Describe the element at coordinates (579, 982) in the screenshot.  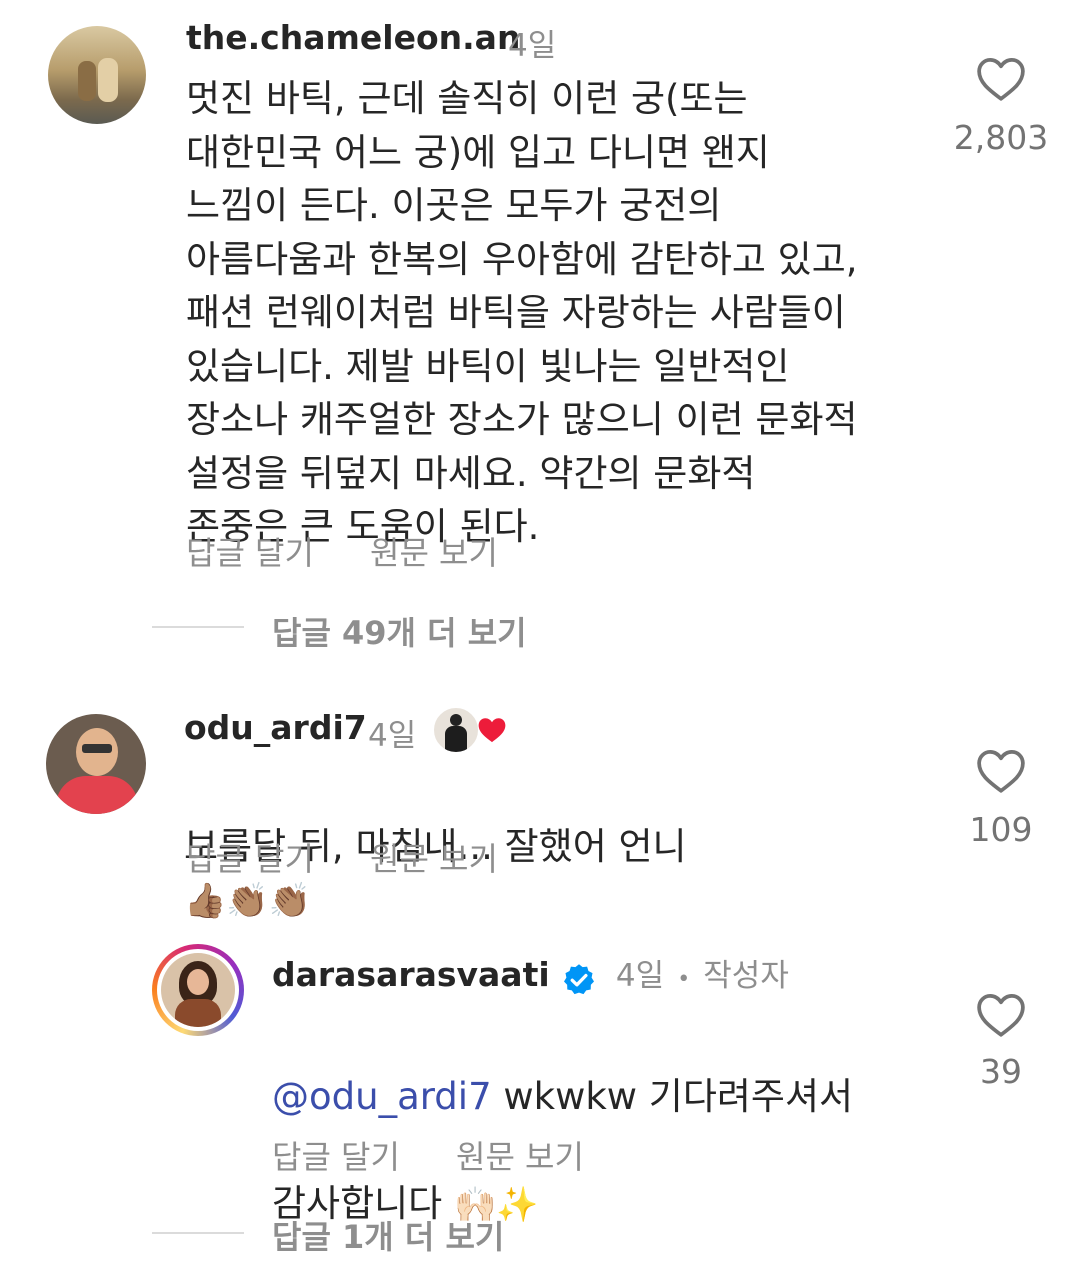
I see `verified-badge-icon` at that location.